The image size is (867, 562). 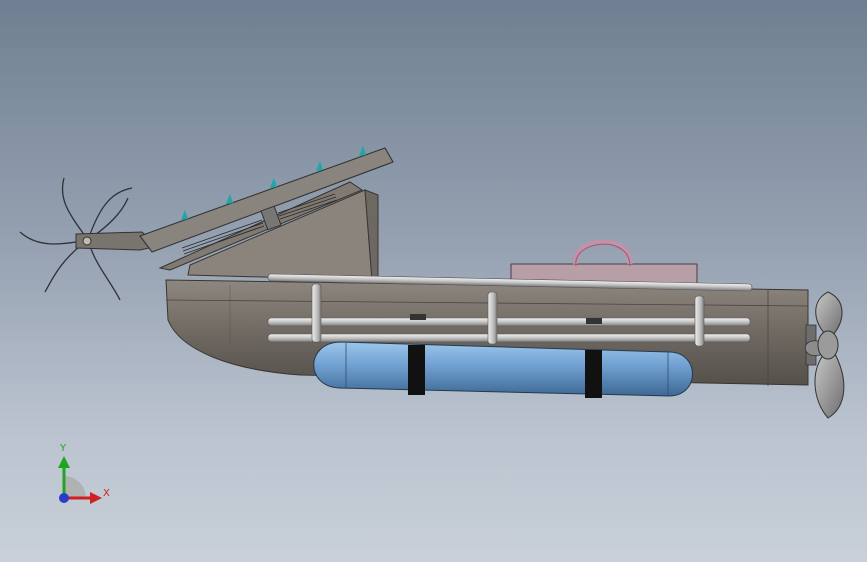 I want to click on x-arrowhead, so click(x=96, y=498).